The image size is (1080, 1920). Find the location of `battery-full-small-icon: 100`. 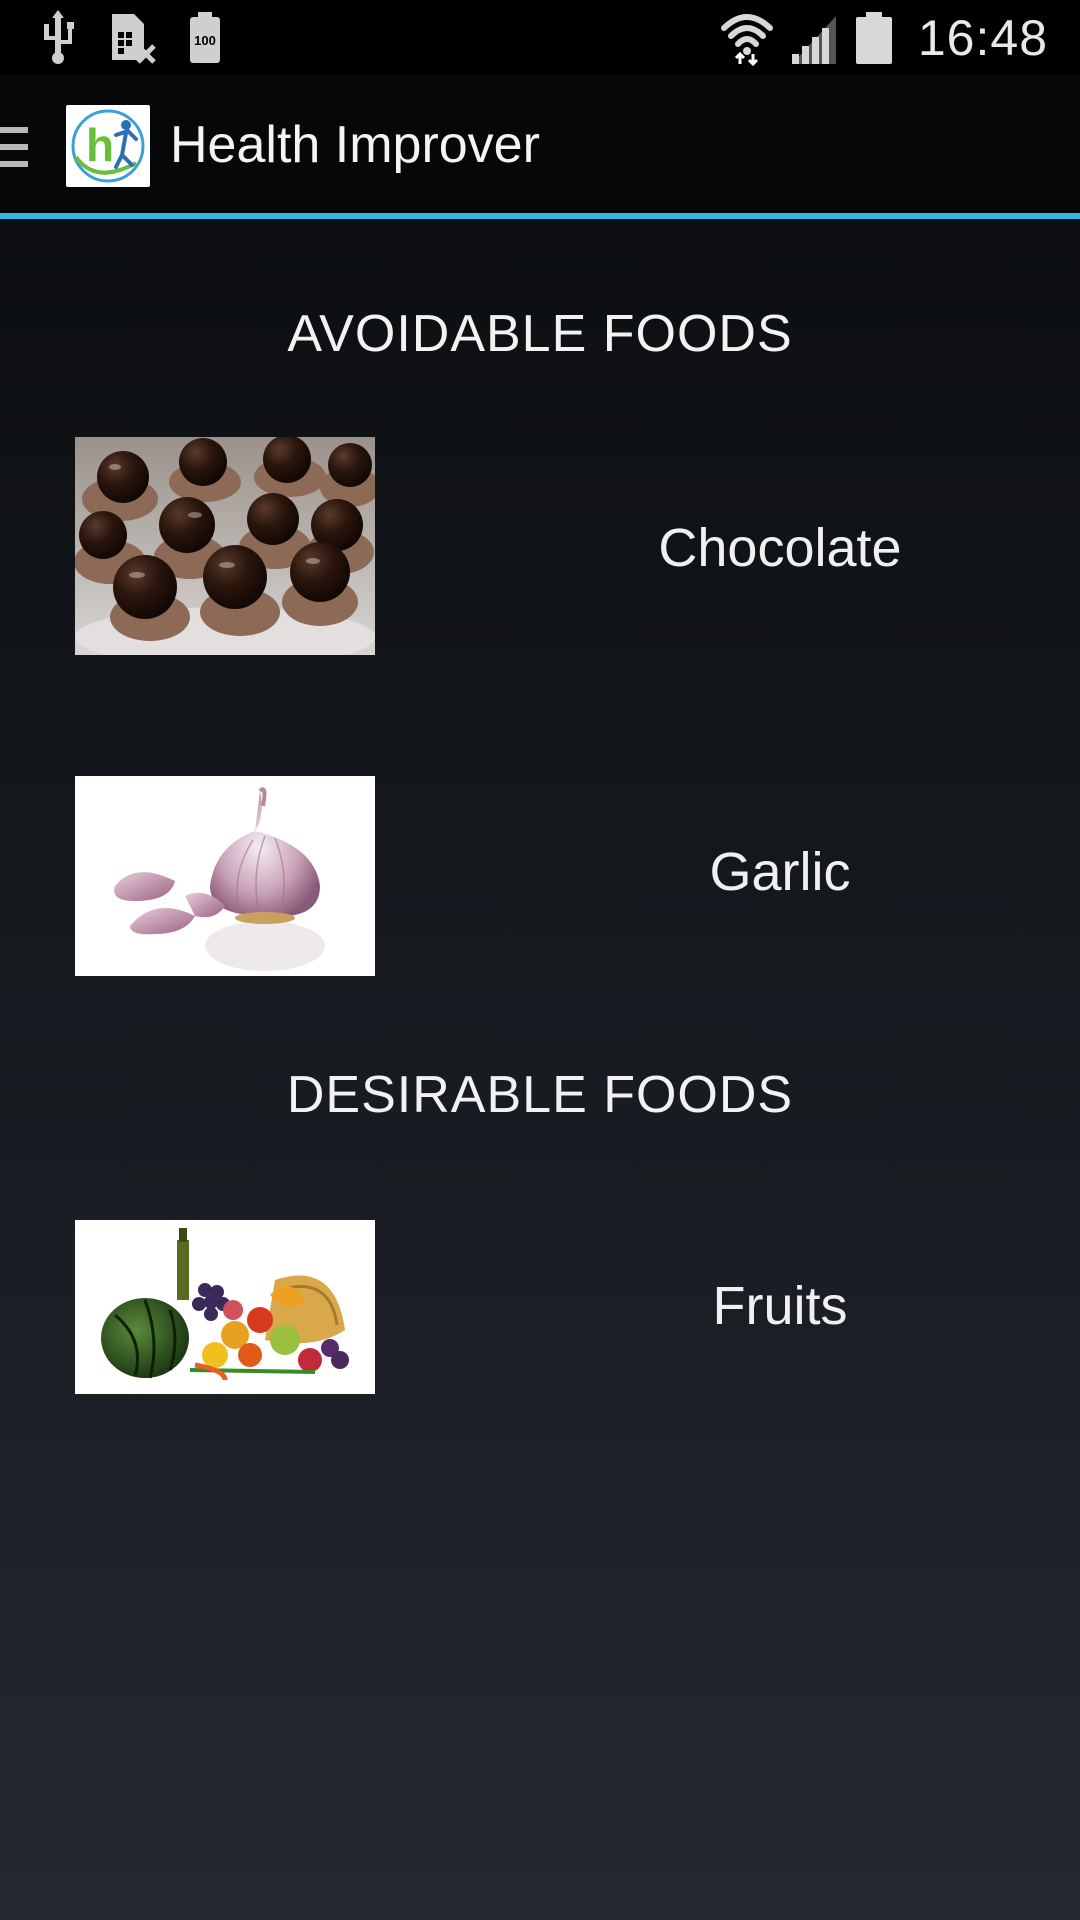

battery-full-small-icon: 100 is located at coordinates (205, 37).